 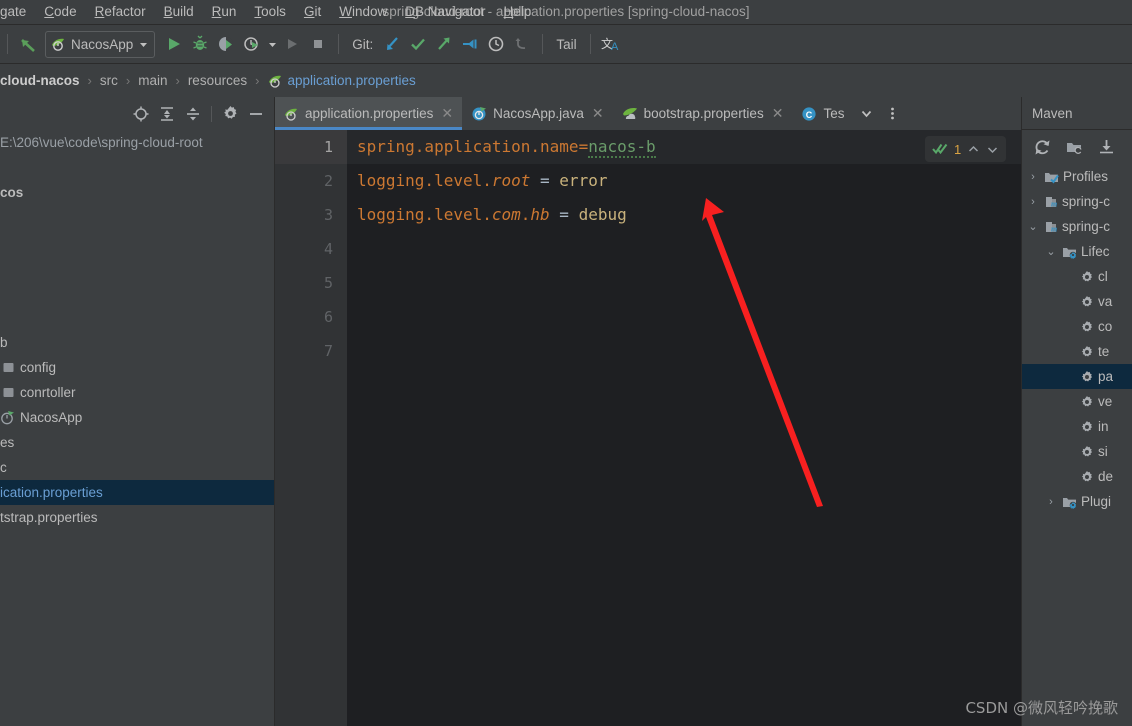 I want to click on more-vertical-icon, so click(x=892, y=113).